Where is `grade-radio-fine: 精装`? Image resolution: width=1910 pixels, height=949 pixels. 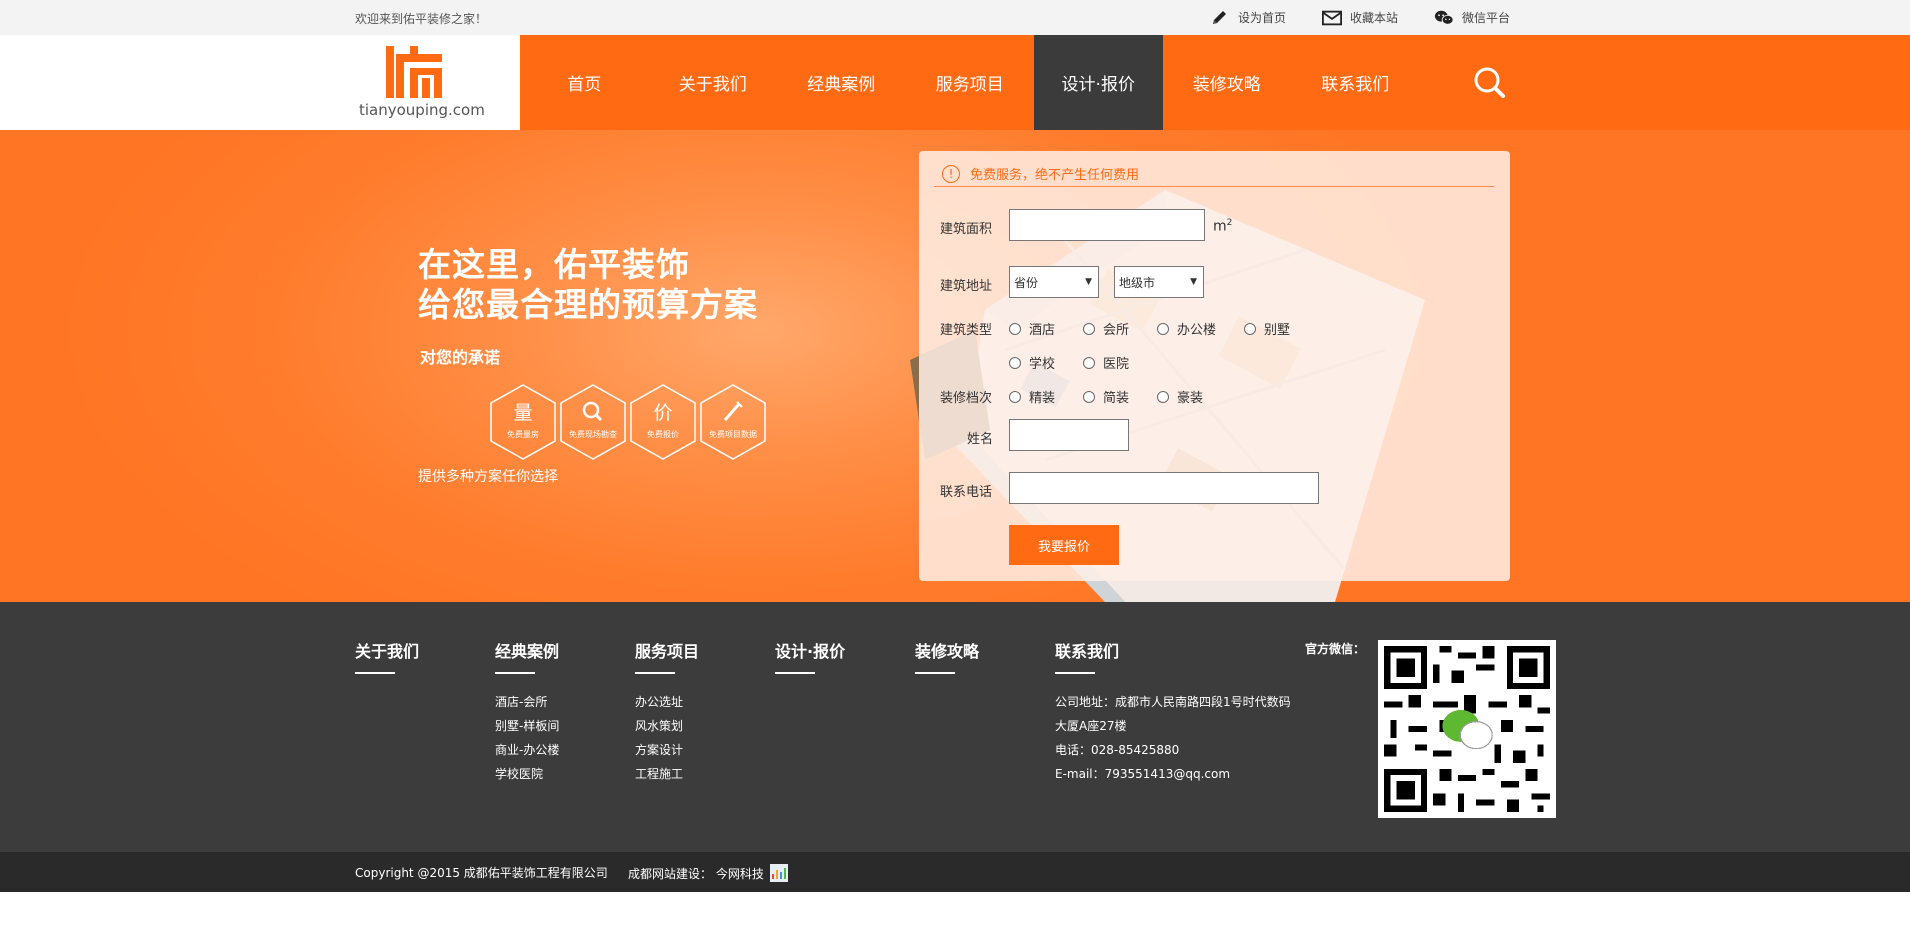
grade-radio-fine: 精装 is located at coordinates (1032, 396).